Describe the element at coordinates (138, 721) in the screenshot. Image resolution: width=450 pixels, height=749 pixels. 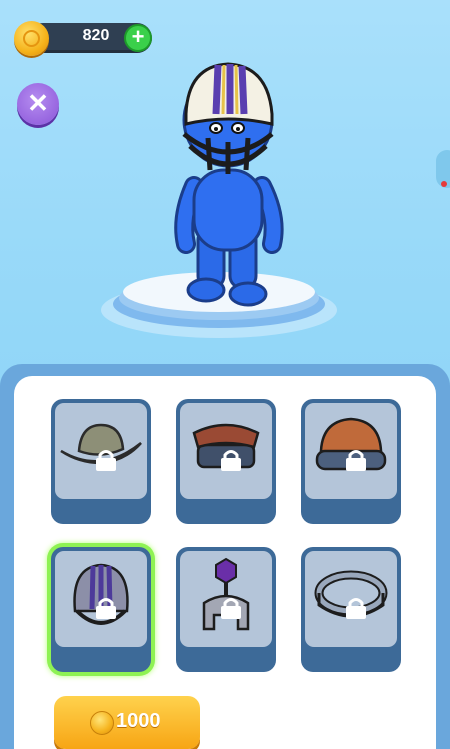
I see `buy-price: 1000` at that location.